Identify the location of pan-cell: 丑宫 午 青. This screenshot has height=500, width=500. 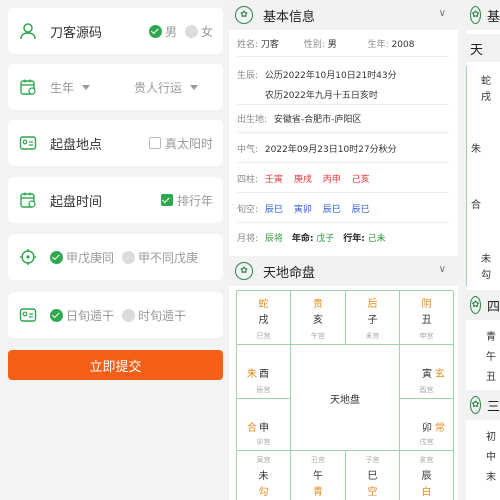
(318, 475).